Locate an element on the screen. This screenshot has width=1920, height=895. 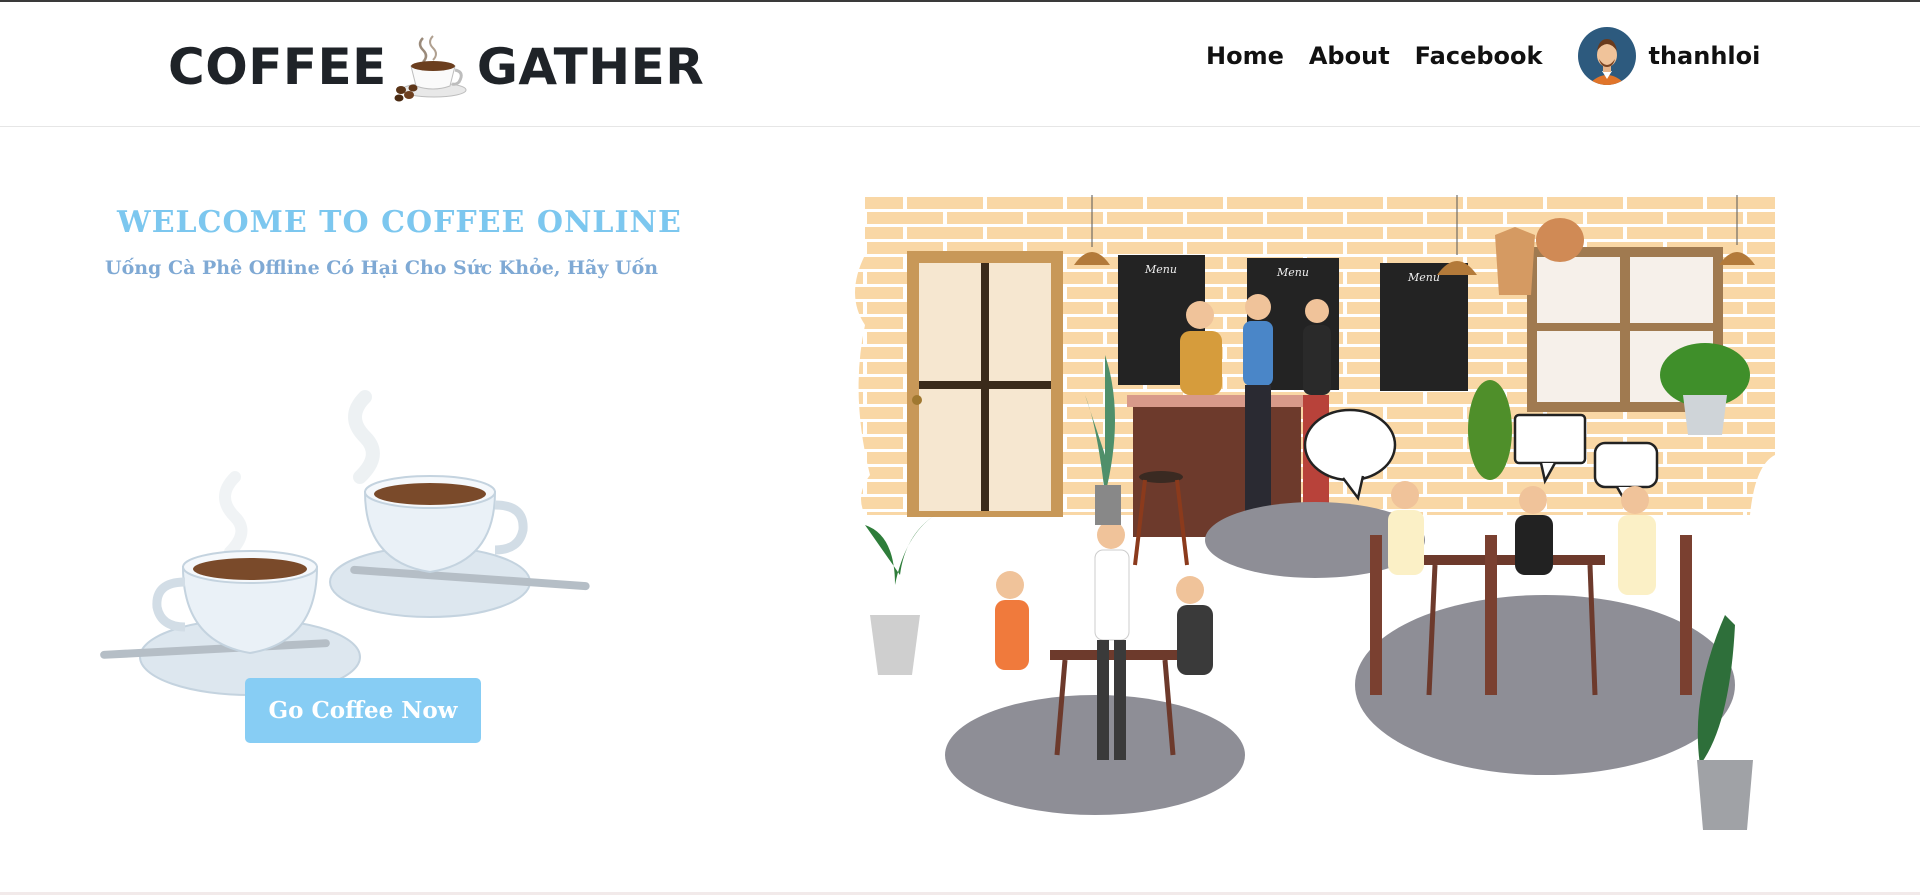
user-avatar-icon is located at coordinates (1607, 56).